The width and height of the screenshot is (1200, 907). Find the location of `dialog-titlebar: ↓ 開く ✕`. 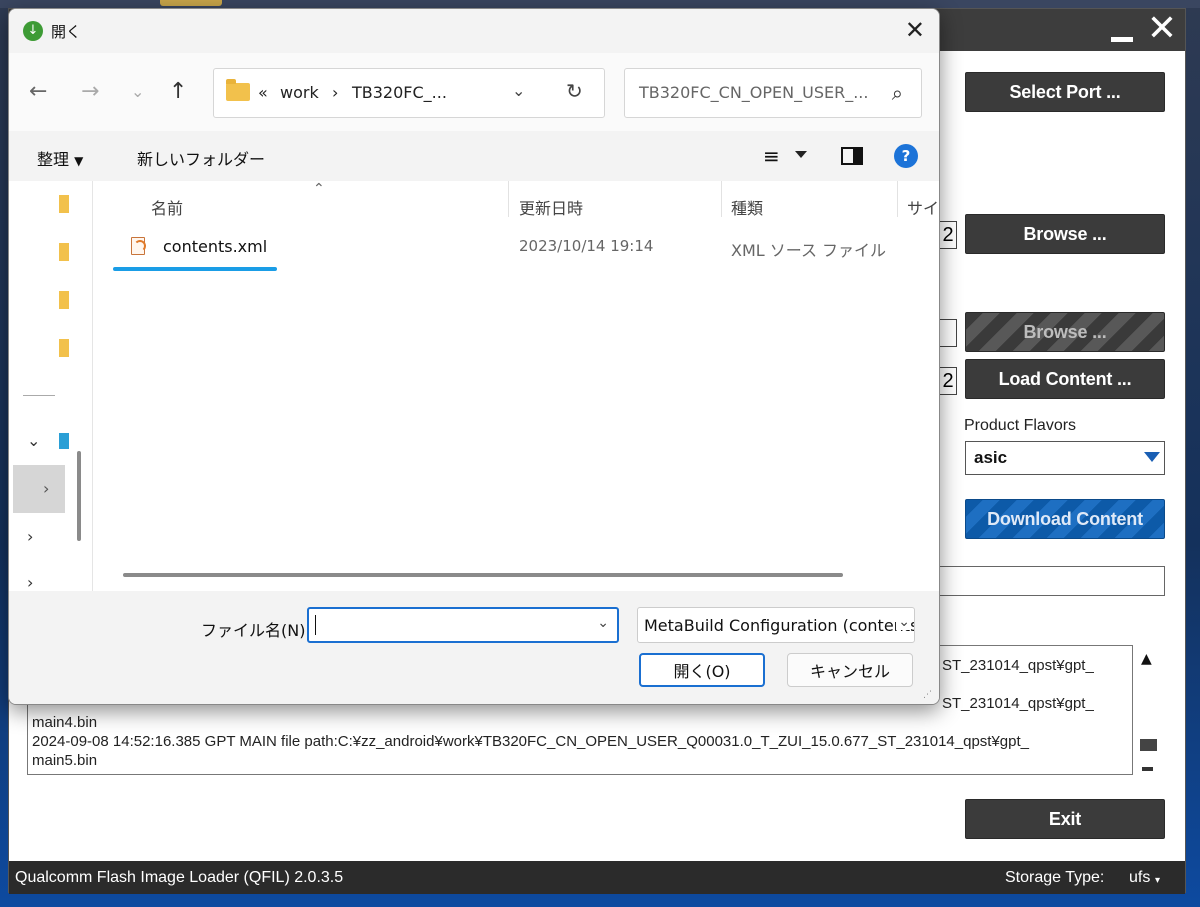

dialog-titlebar: ↓ 開く ✕ is located at coordinates (474, 31).